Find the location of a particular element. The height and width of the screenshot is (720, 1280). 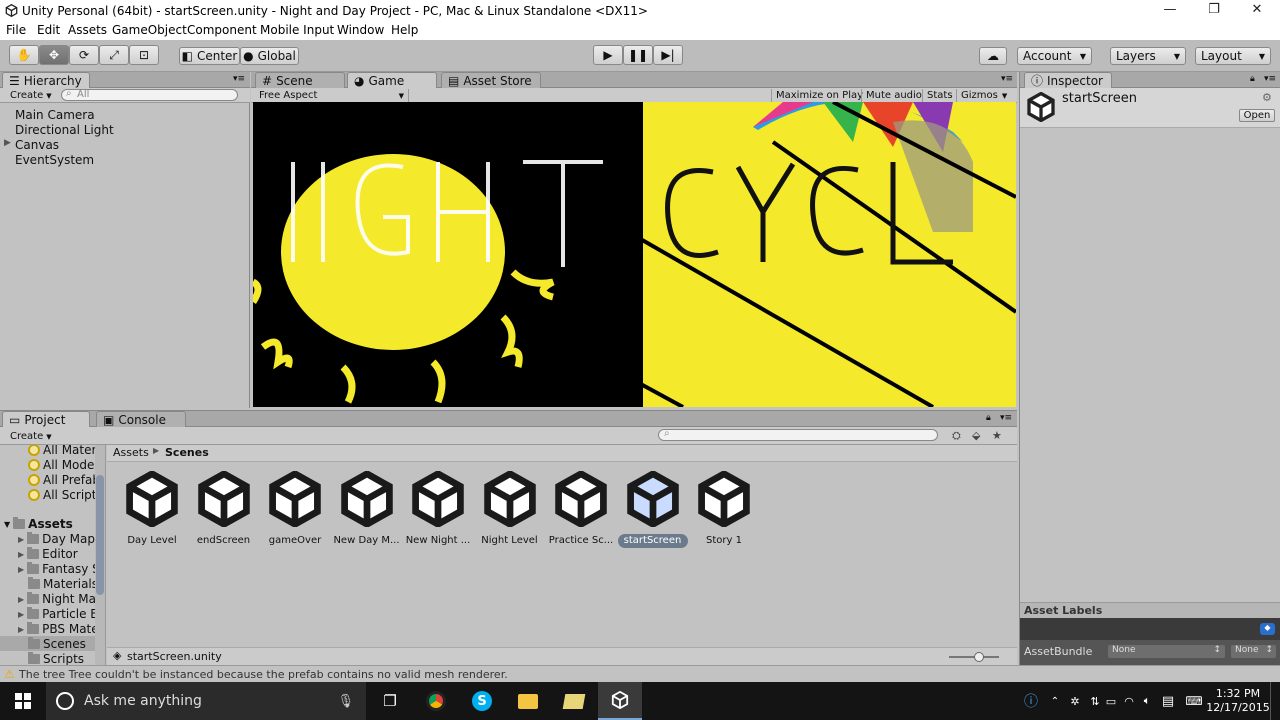

hierarchy-item-canvas: Canvas is located at coordinates (37, 145).